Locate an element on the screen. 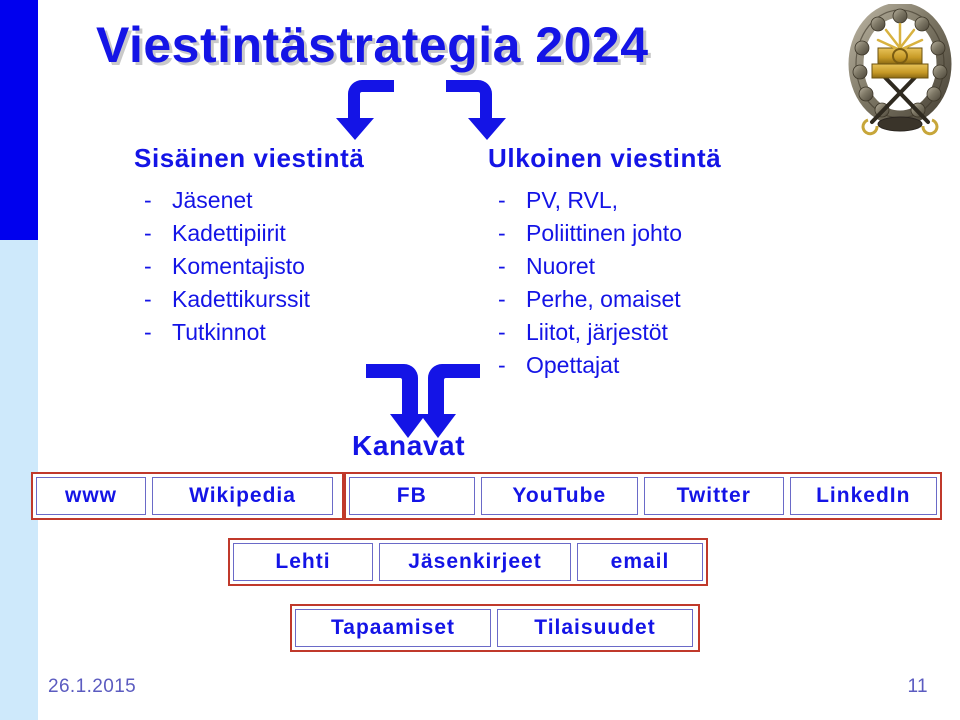 The height and width of the screenshot is (720, 960). internal-heading: Sisäinen viestintä is located at coordinates (249, 158).